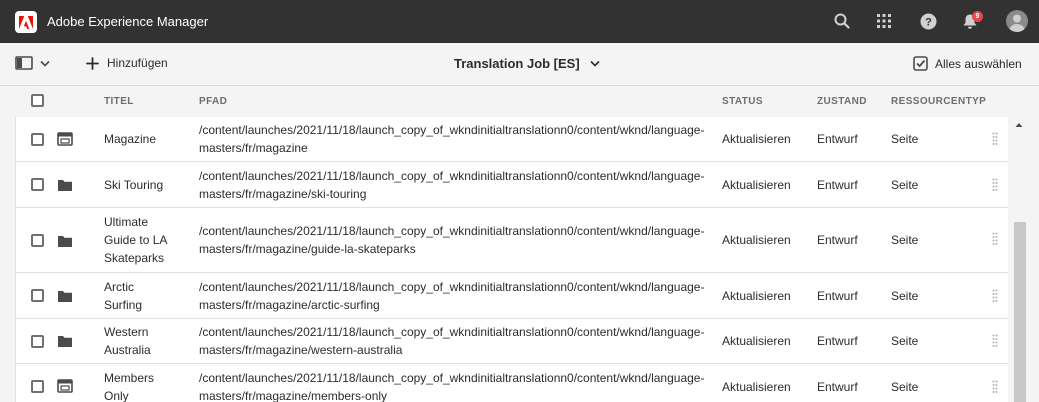  I want to click on row-title: Skateparks, so click(134, 258).